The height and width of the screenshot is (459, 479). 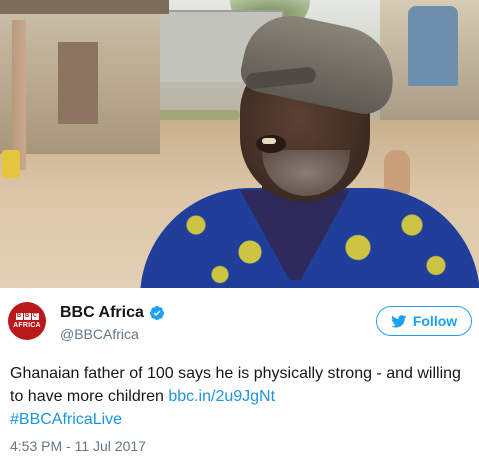 I want to click on avatar: B B C AFRICA, so click(x=27, y=321).